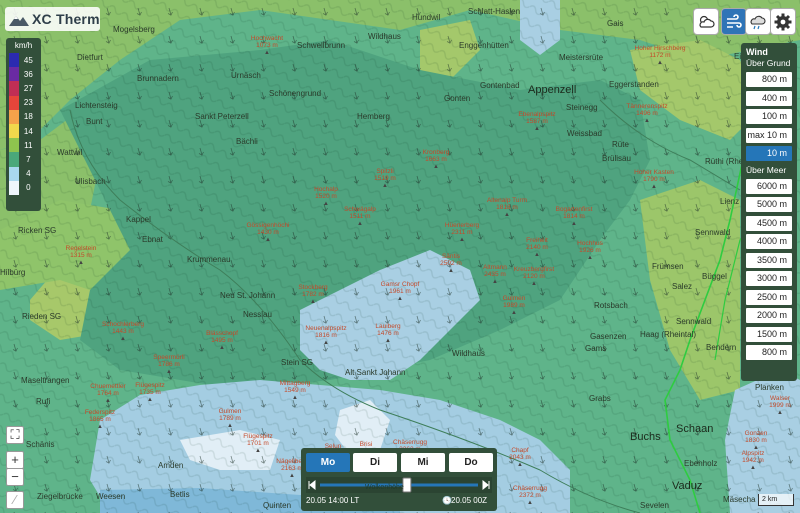 The width and height of the screenshot is (800, 513). What do you see at coordinates (295, 93) in the screenshot?
I see `place-label: Schönengrund` at bounding box center [295, 93].